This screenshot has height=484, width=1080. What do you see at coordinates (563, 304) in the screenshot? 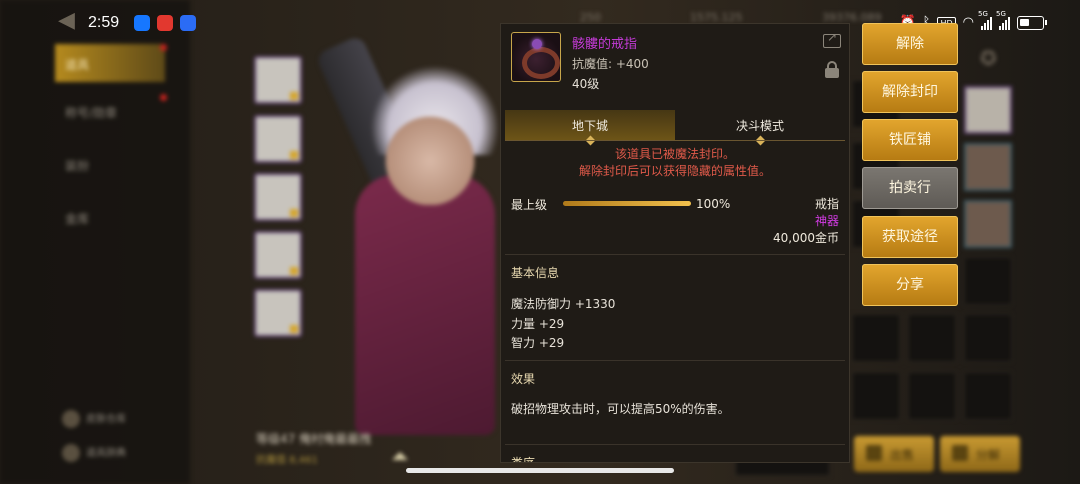
I see `stat-line: 魔法防御力 +1330` at bounding box center [563, 304].